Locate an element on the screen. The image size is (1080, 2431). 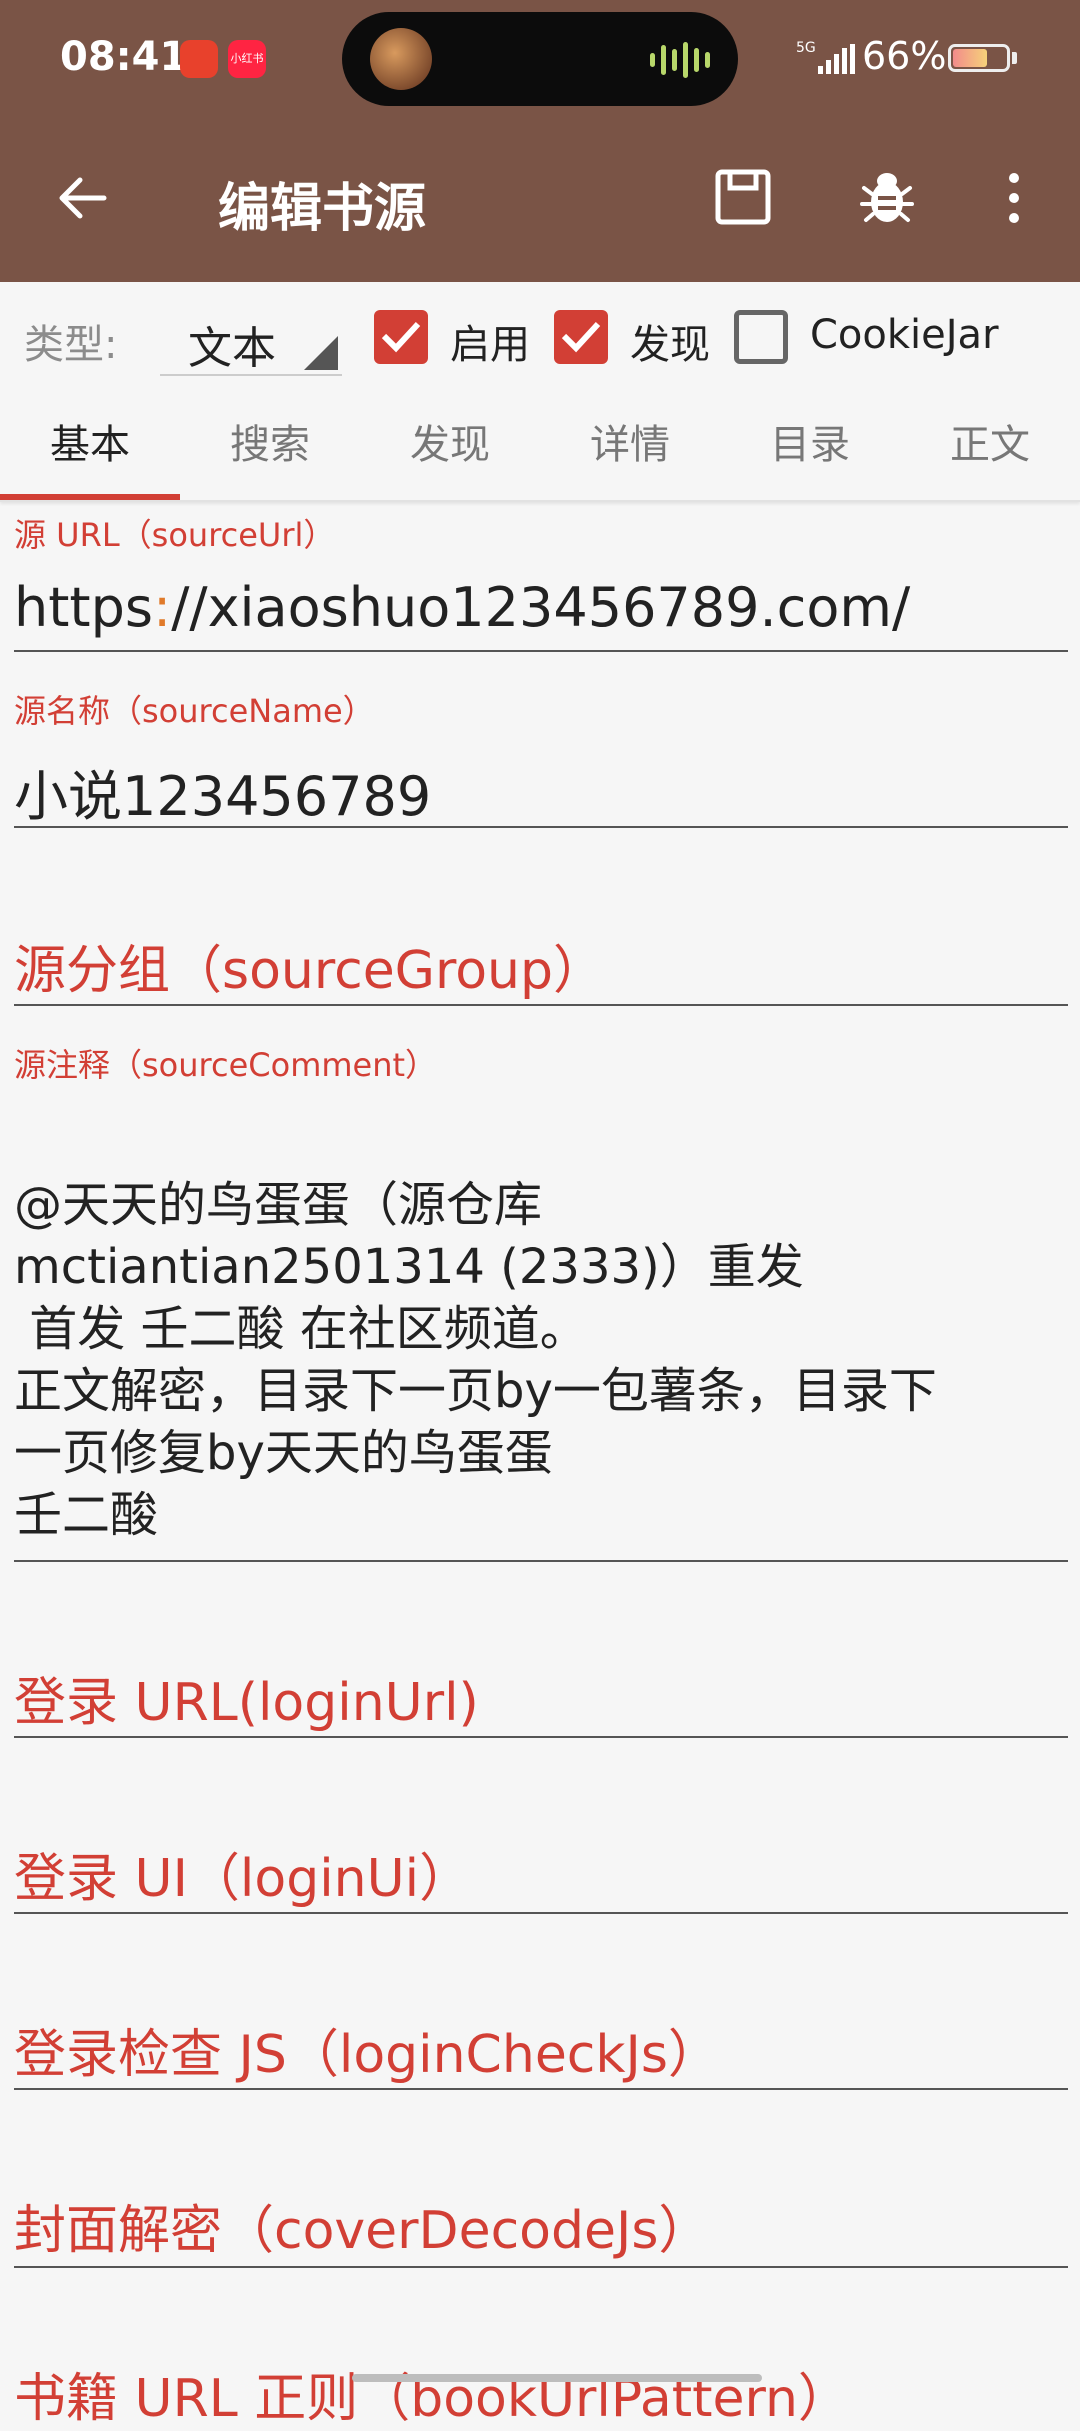
tab-search: 搜索 is located at coordinates (270, 446).